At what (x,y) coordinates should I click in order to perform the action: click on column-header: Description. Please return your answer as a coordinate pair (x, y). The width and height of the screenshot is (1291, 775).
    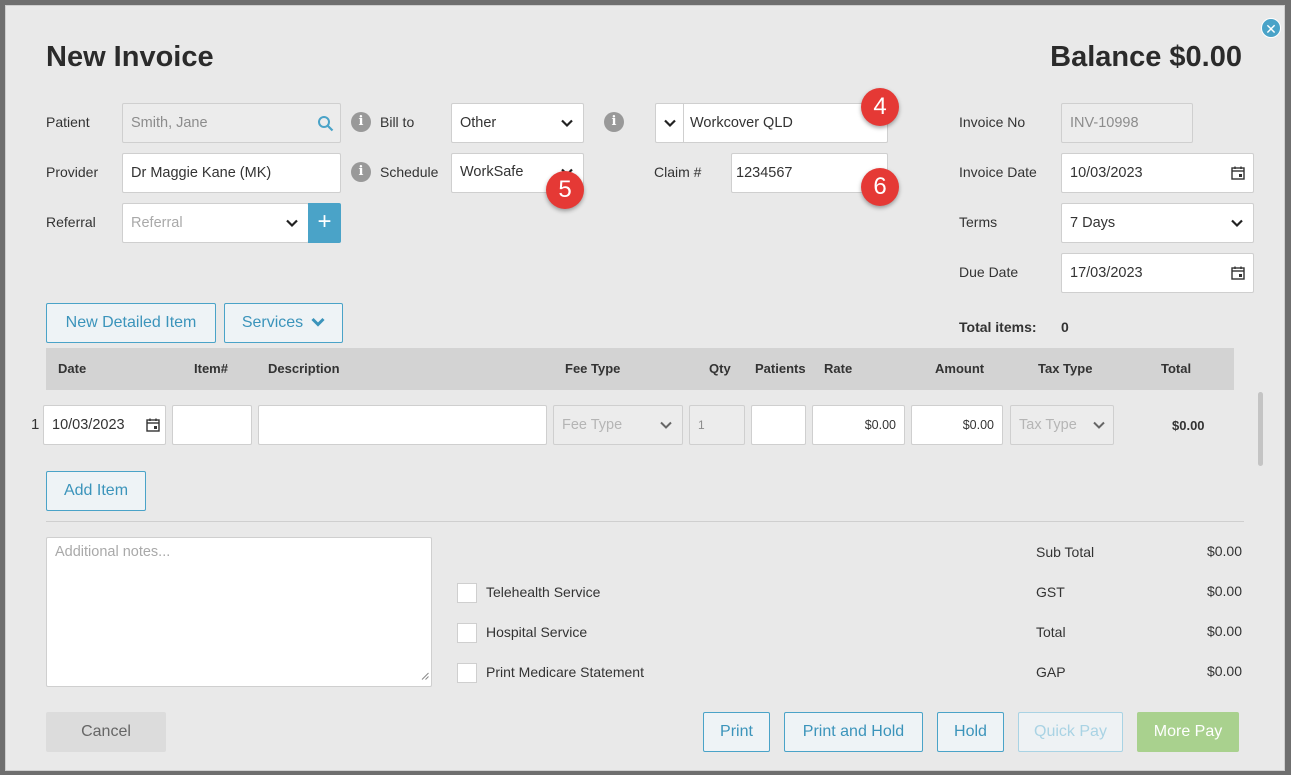
    Looking at the image, I should click on (304, 368).